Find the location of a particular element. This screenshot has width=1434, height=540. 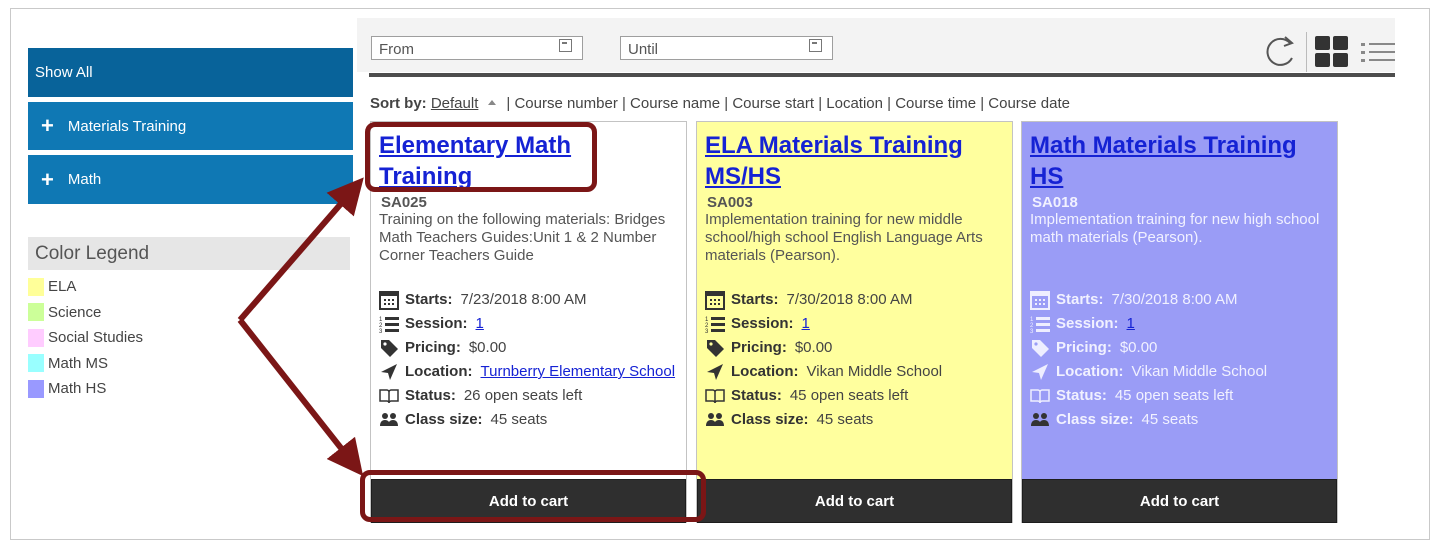

show-all-button: Show All is located at coordinates (190, 72).